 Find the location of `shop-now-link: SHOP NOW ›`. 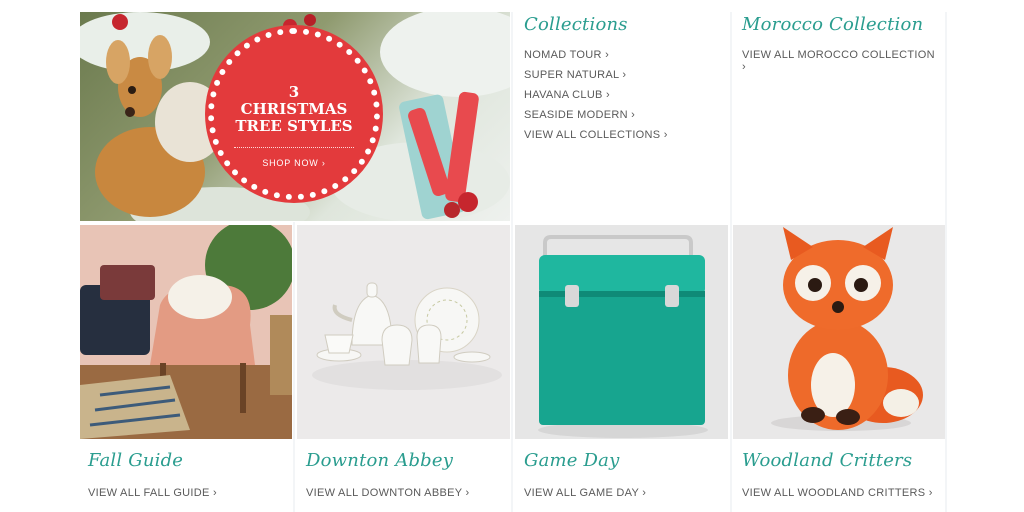

shop-now-link: SHOP NOW › is located at coordinates (293, 163).